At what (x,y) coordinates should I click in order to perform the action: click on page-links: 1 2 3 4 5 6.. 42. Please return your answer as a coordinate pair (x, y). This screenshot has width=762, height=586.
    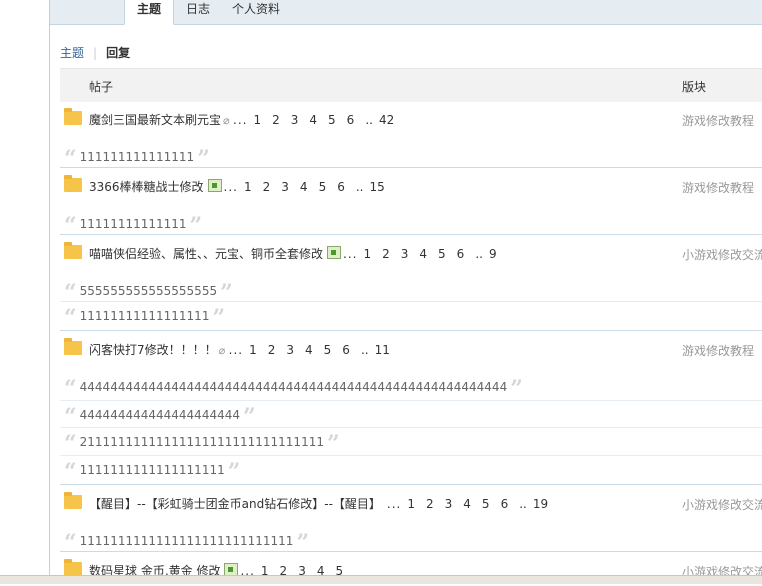
    Looking at the image, I should click on (329, 120).